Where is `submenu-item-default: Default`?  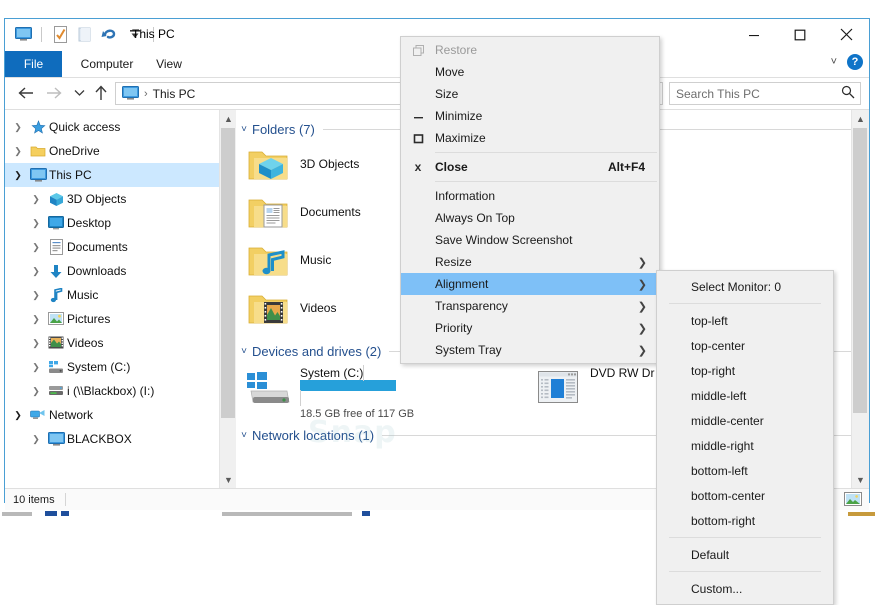 submenu-item-default: Default is located at coordinates (745, 554).